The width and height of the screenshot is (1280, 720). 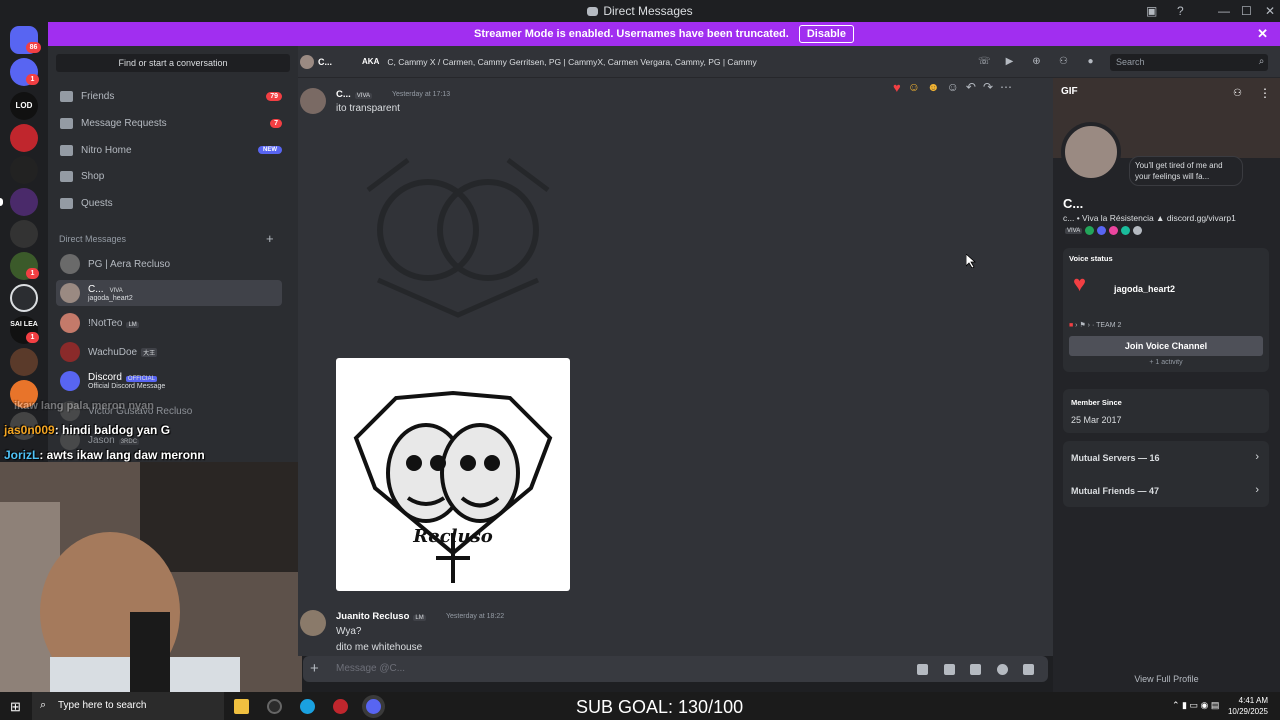 What do you see at coordinates (971, 87) in the screenshot?
I see `reply-icon: ↶` at bounding box center [971, 87].